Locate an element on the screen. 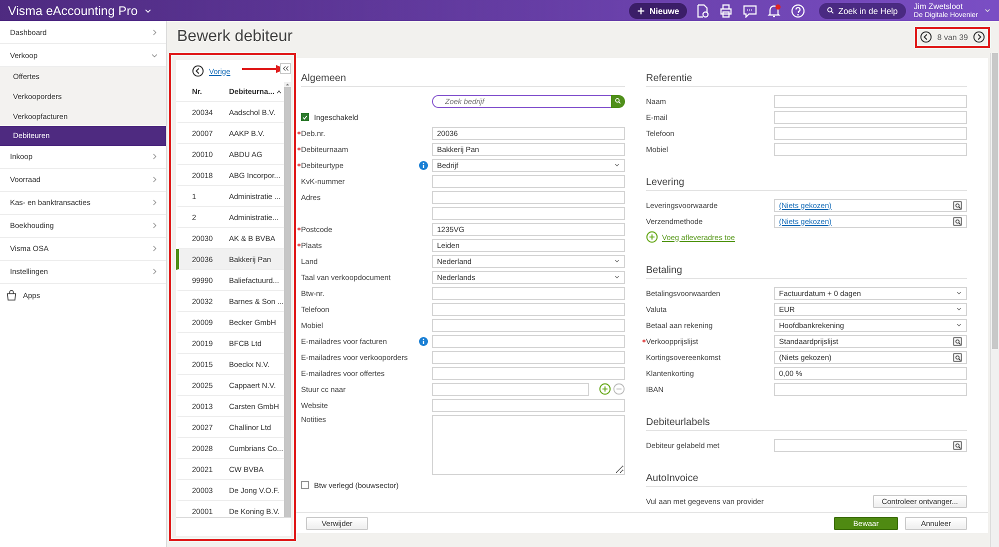 The height and width of the screenshot is (547, 999). sort-ascending-icon is located at coordinates (279, 91).